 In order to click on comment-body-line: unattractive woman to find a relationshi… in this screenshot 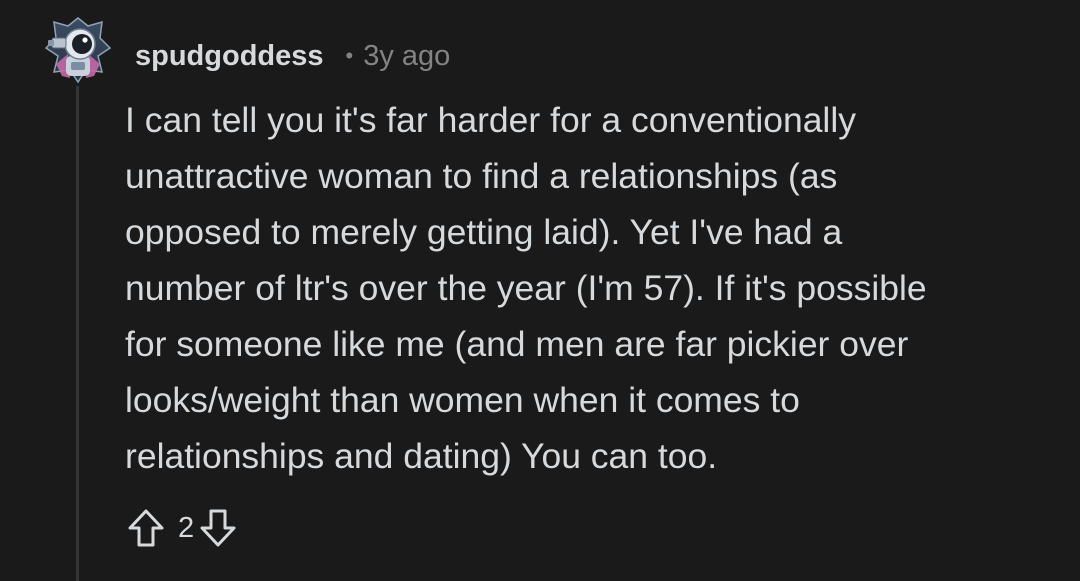, I will do `click(481, 176)`.